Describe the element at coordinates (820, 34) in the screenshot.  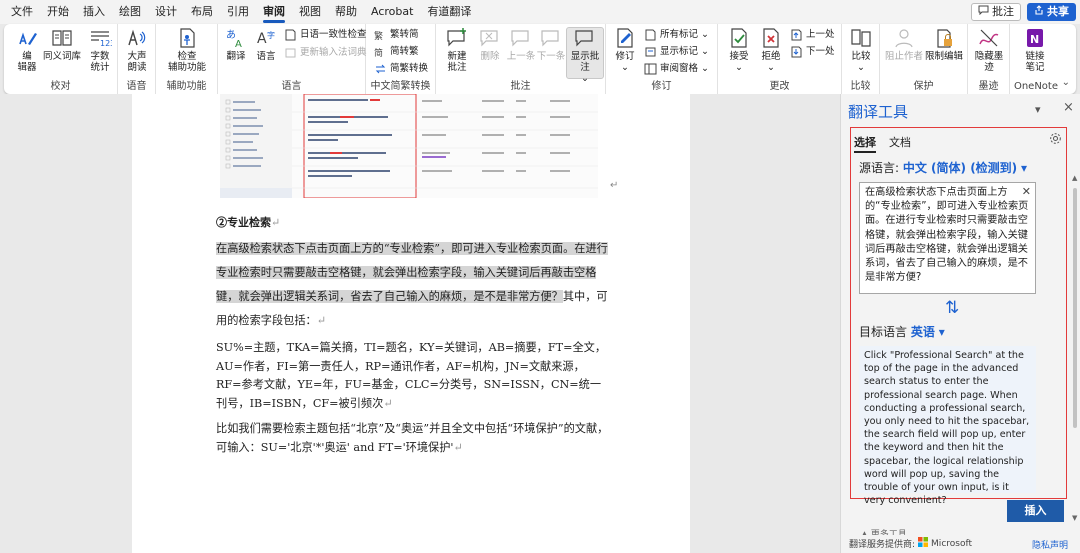
I see `prev-change-label: 上一处` at that location.